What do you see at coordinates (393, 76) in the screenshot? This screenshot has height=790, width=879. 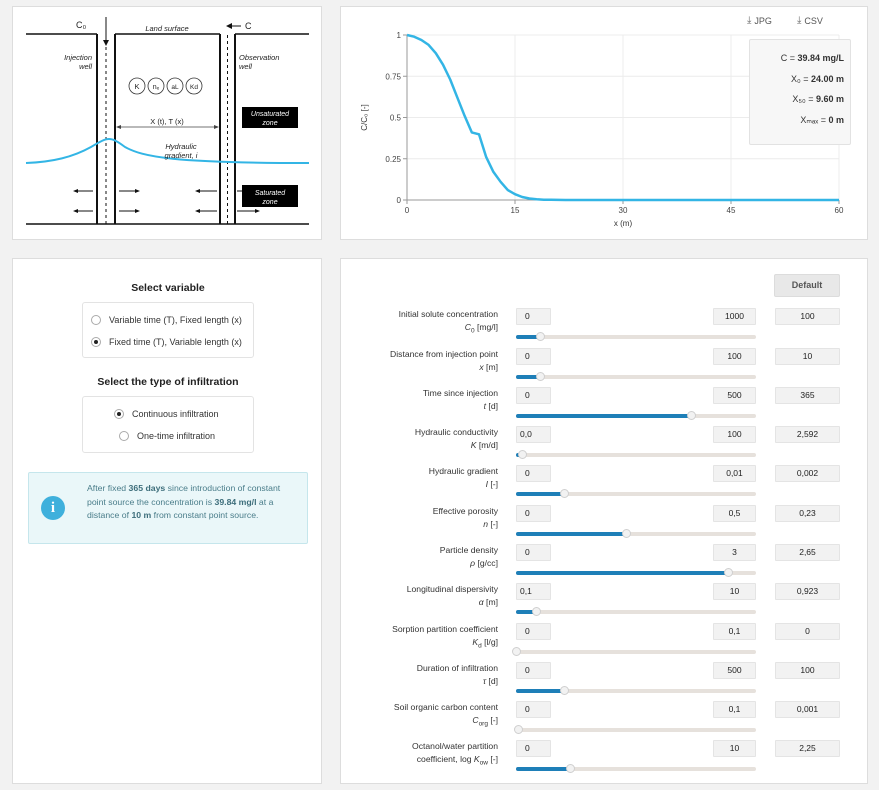 I see `y-tick-label: 0.75` at bounding box center [393, 76].